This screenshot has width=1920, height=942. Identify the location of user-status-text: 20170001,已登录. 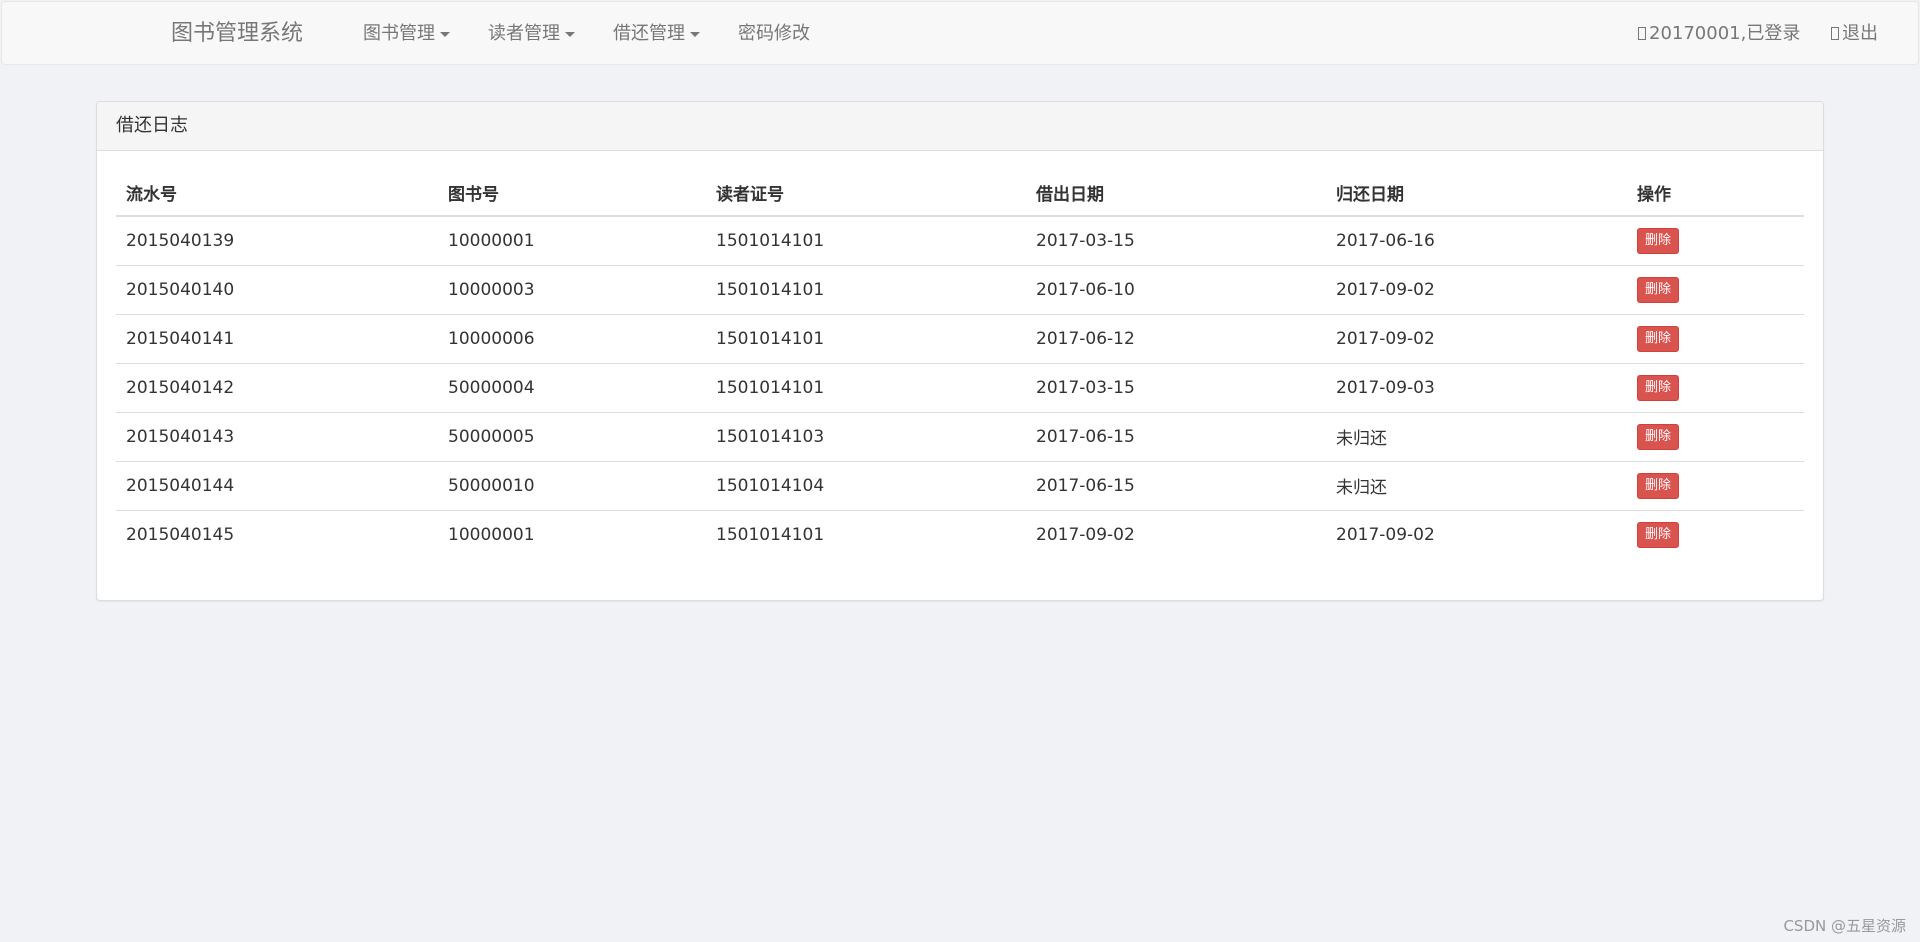
(1725, 33).